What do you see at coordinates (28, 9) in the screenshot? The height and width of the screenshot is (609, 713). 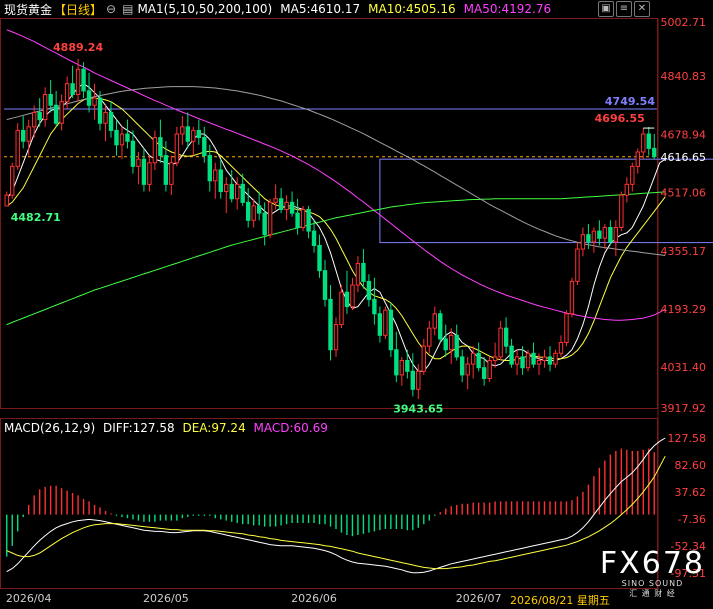 I see `instrument-title: 现货黄金` at bounding box center [28, 9].